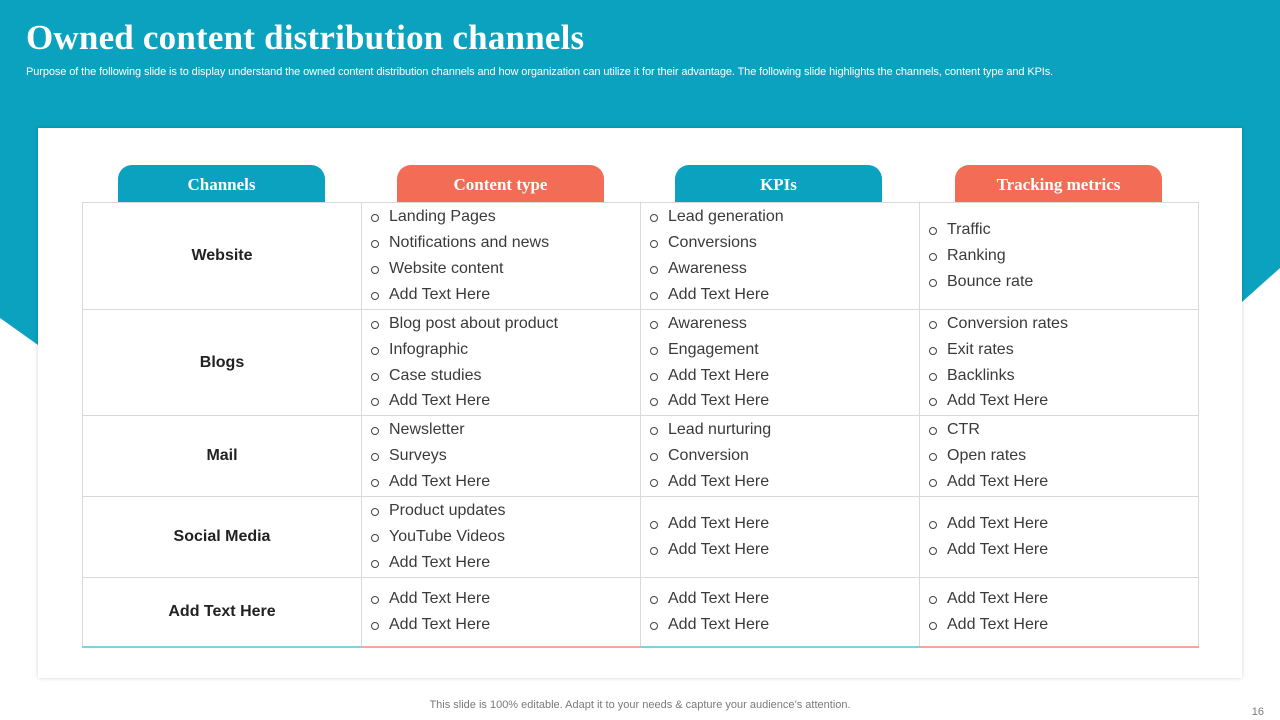 This screenshot has height=720, width=1280. I want to click on list-item: Ranking, so click(1063, 256).